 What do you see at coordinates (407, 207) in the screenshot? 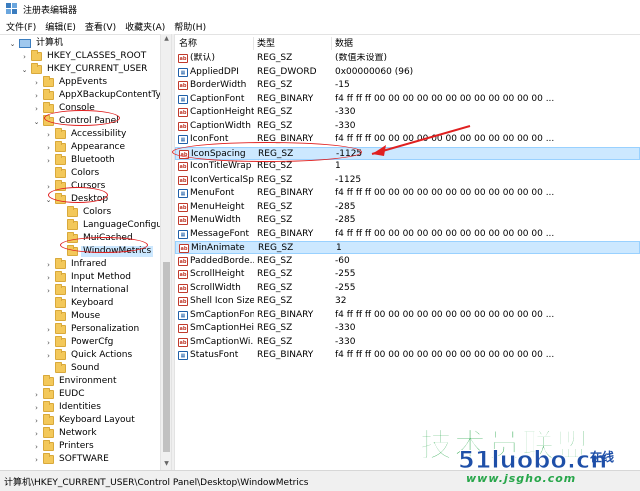
I see `table-row: ab MenuHeight REG_SZ -285` at bounding box center [407, 207].